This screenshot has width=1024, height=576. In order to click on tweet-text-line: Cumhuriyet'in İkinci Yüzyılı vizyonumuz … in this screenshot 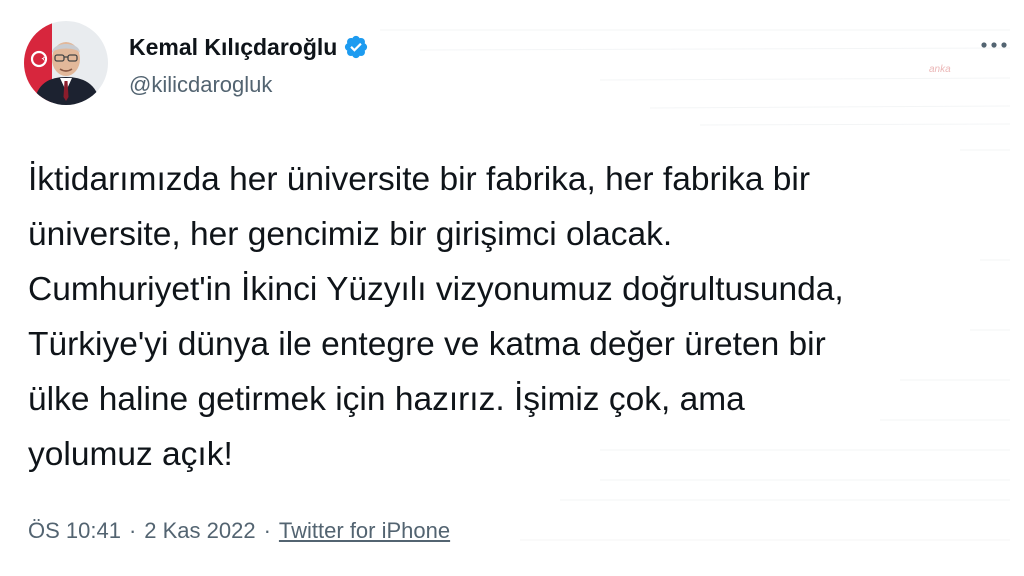, I will do `click(436, 289)`.